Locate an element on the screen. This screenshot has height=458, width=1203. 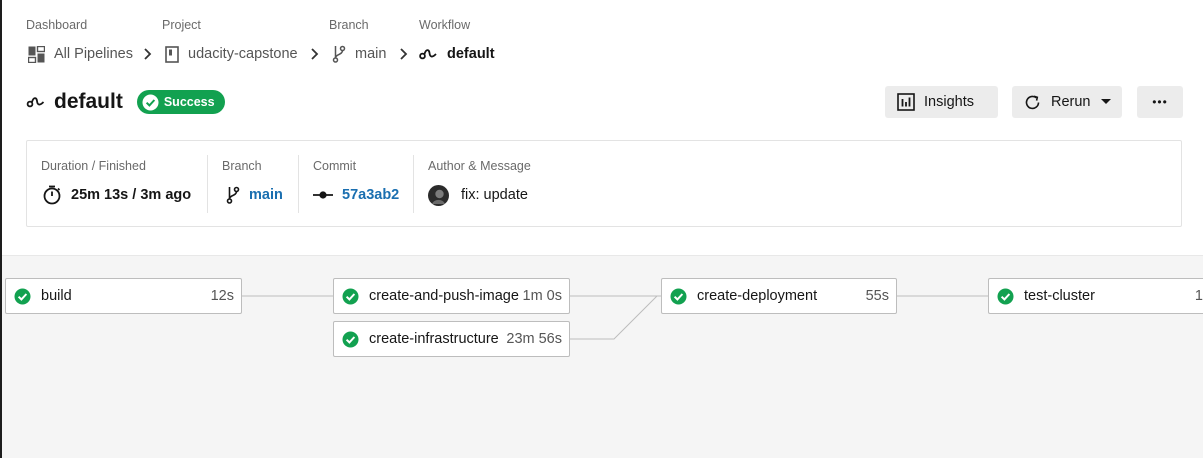
breadcrumb-header-branch: Branch is located at coordinates (349, 25).